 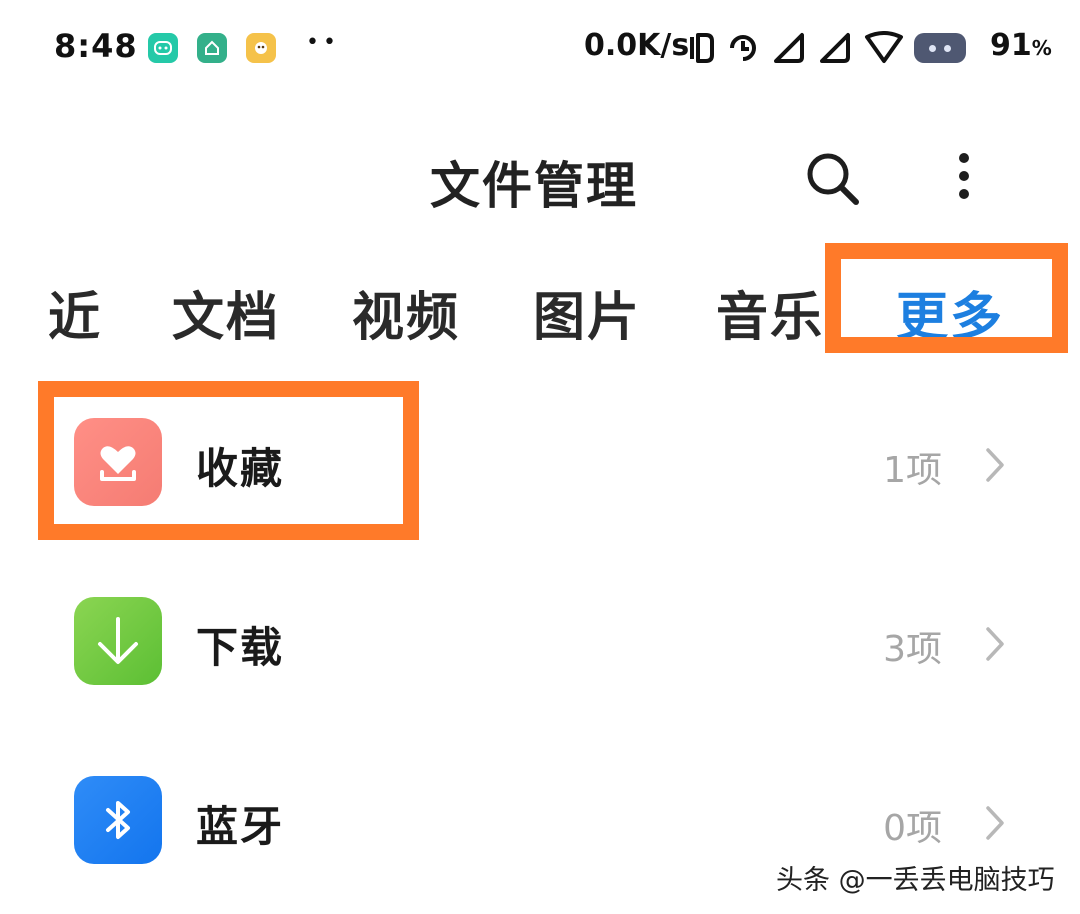 I want to click on tab-documents: 文档, so click(x=226, y=312).